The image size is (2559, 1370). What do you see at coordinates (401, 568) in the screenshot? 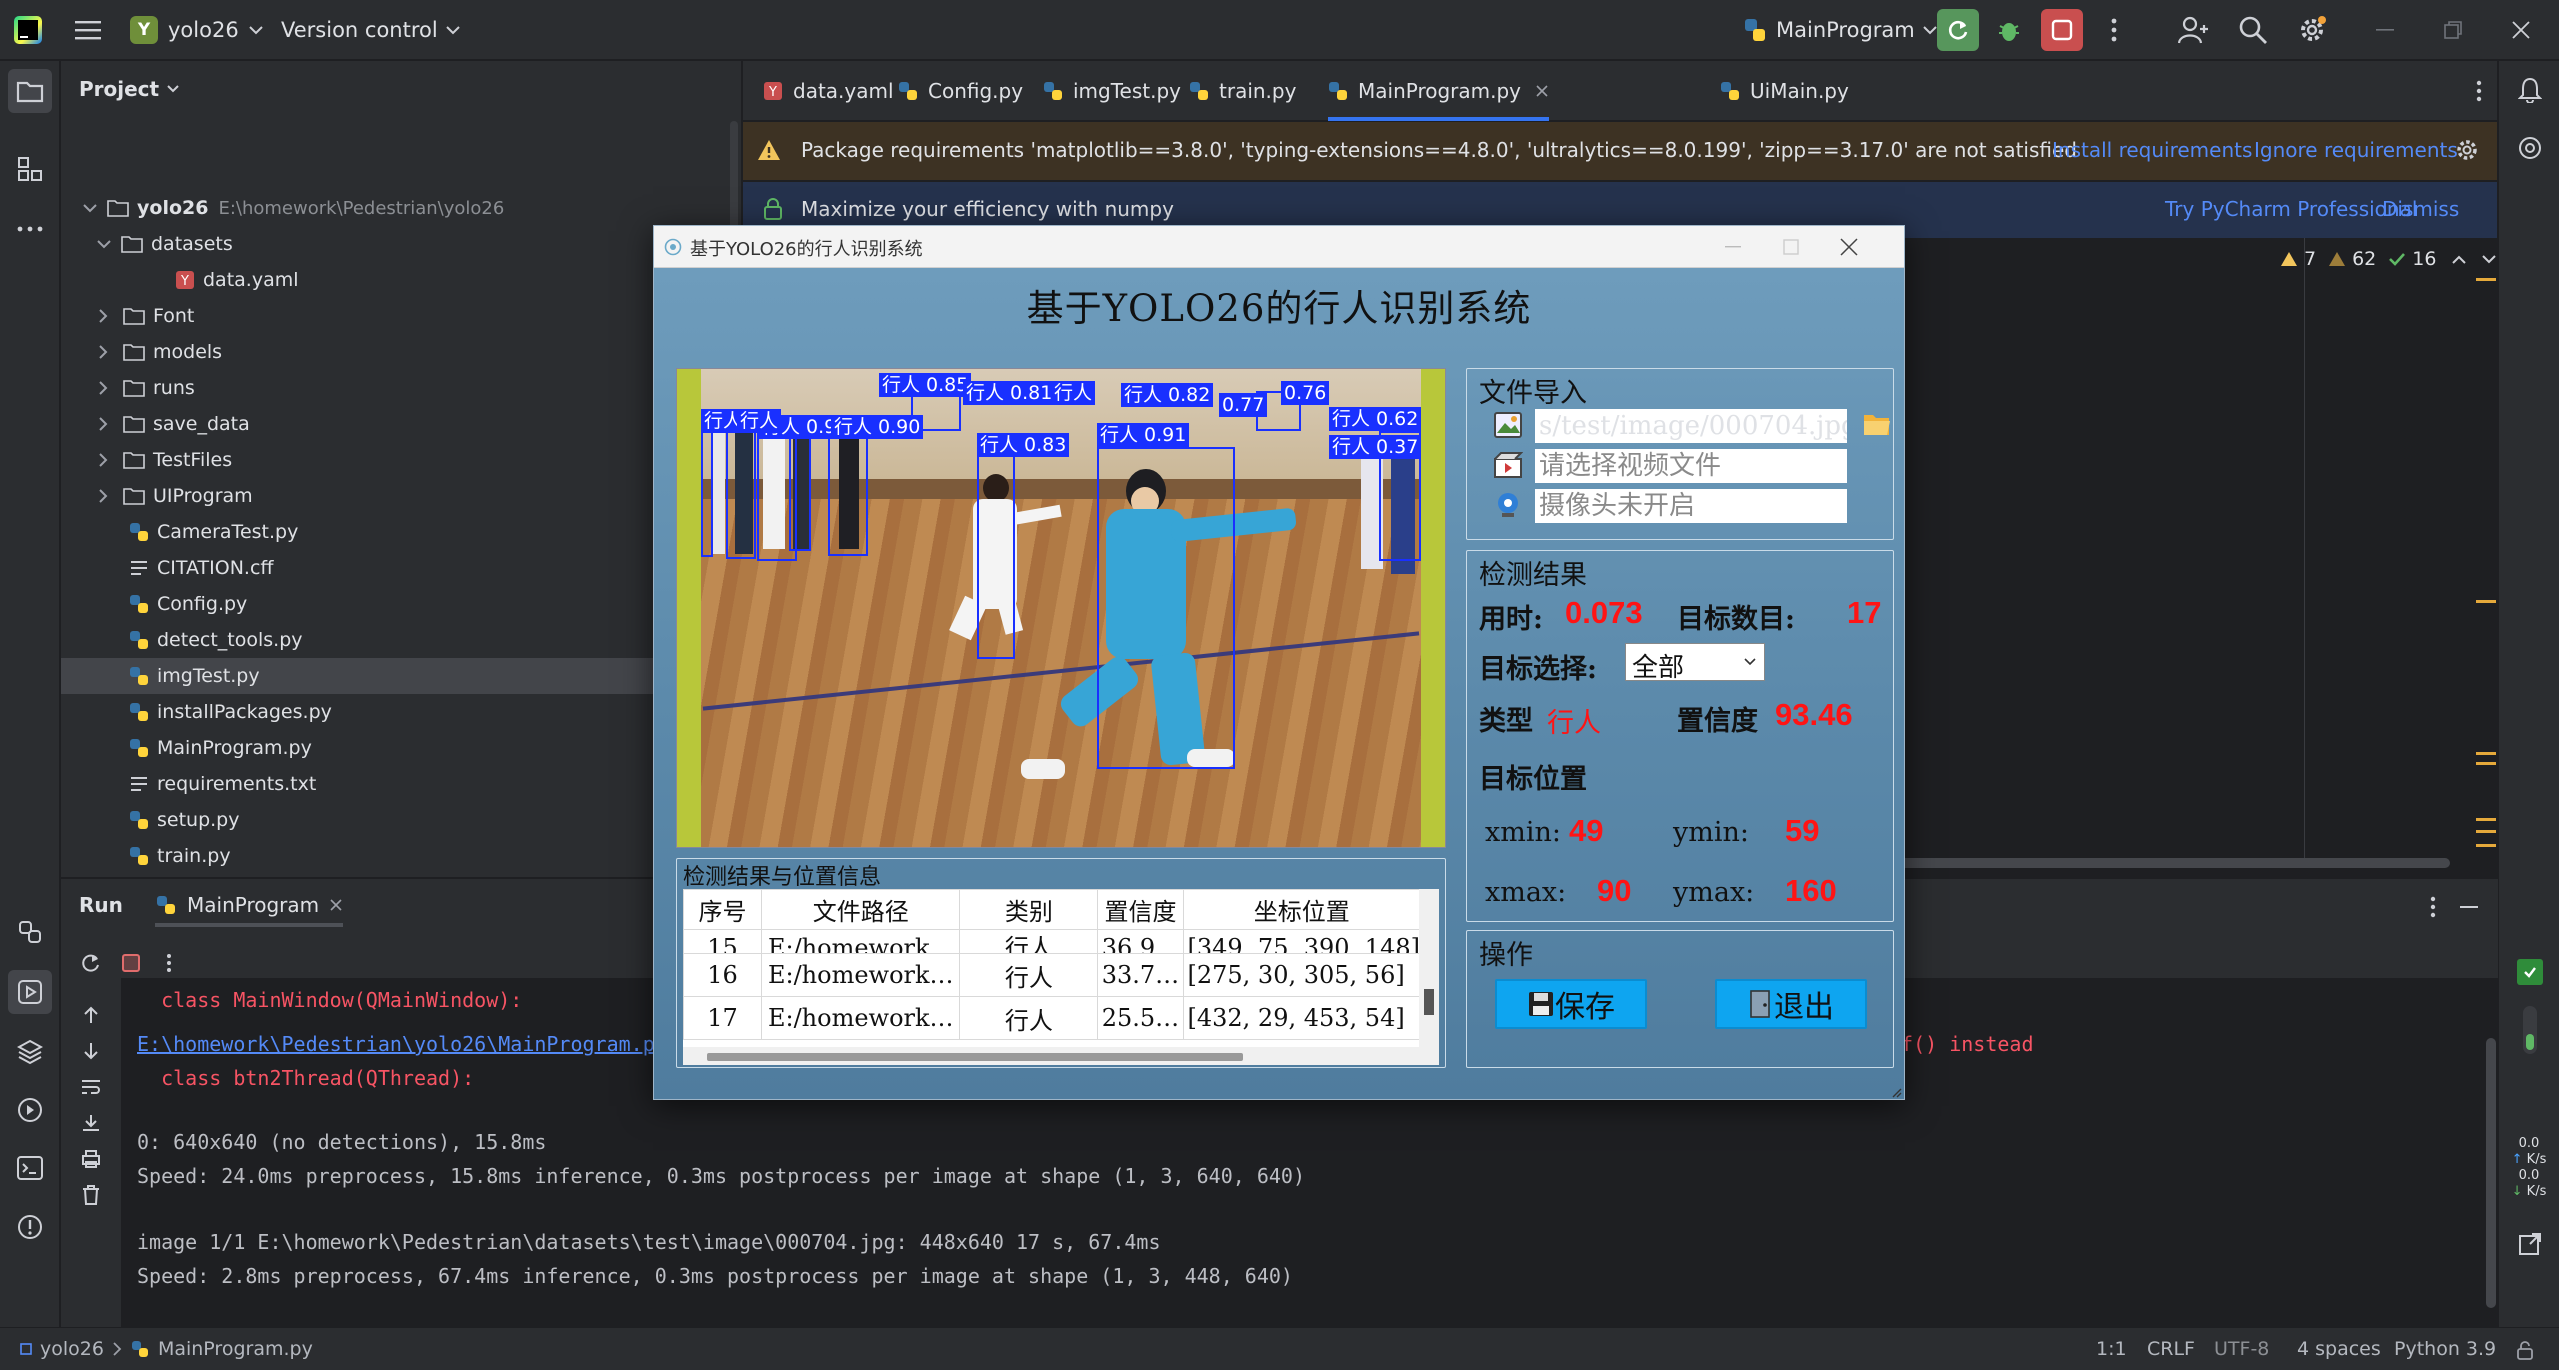
I see `tree-item: CITATION.cff` at bounding box center [401, 568].